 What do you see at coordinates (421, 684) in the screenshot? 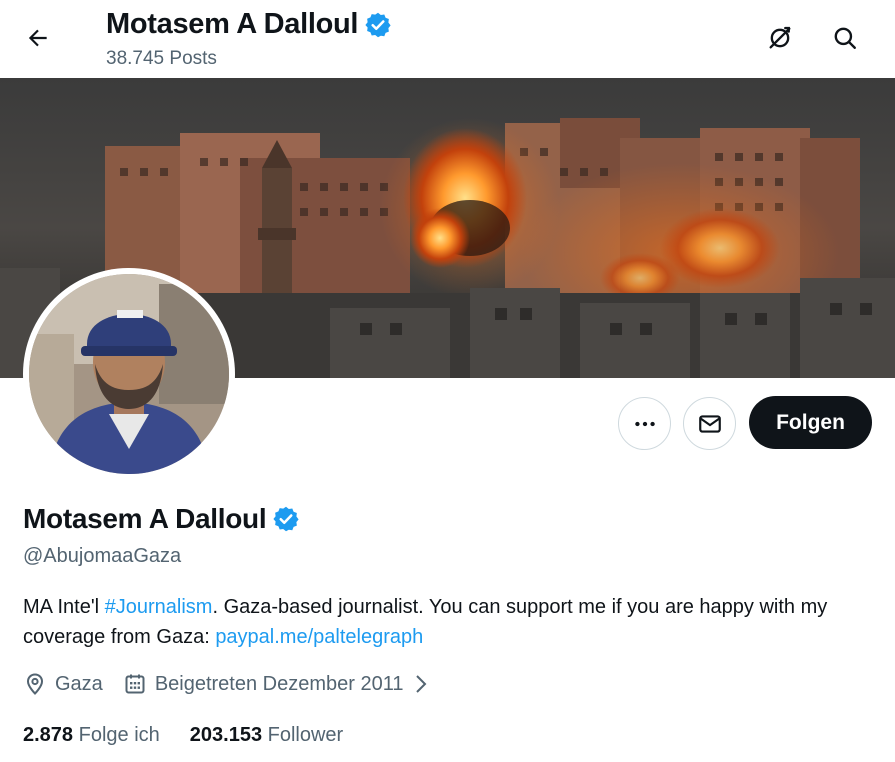
I see `chevron-right-icon` at bounding box center [421, 684].